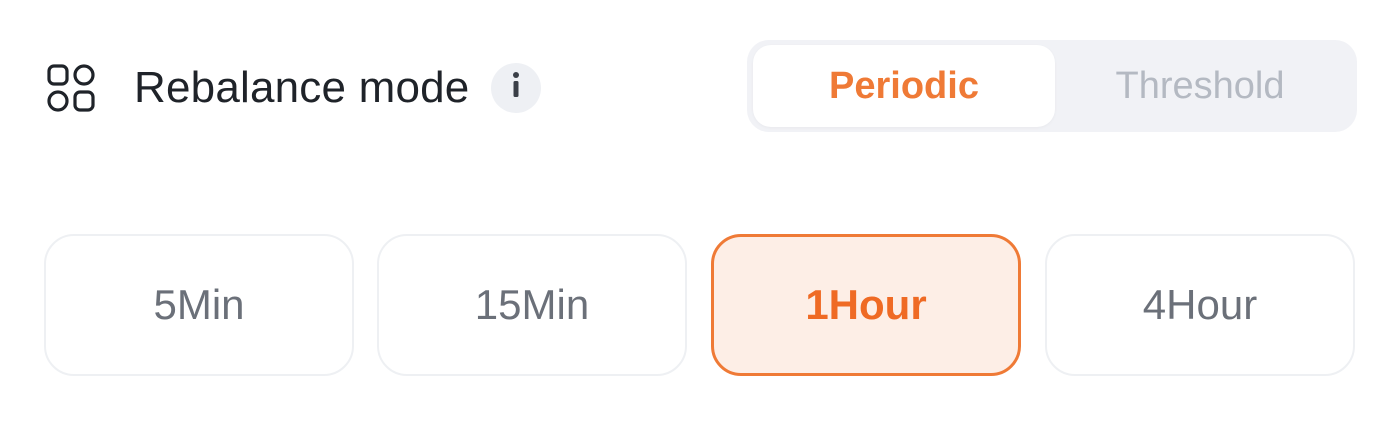  I want to click on mode-toggle: Periodic Threshold, so click(1052, 86).